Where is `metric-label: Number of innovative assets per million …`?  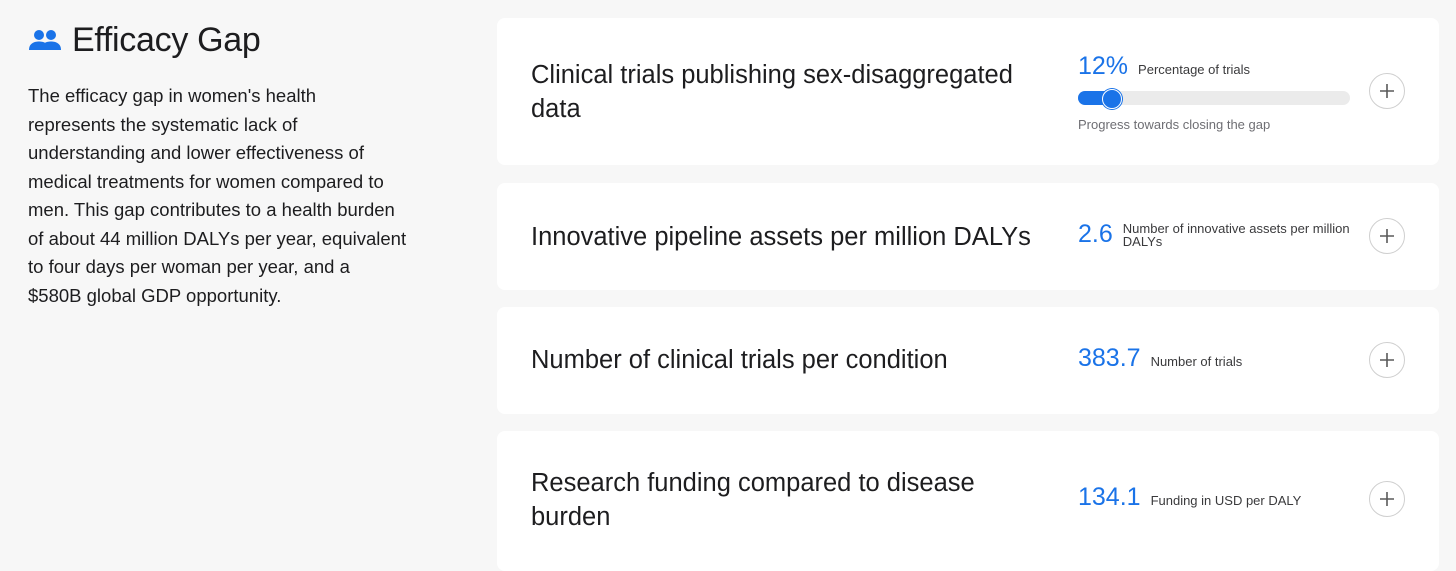
metric-label: Number of innovative assets per million … is located at coordinates (1236, 234).